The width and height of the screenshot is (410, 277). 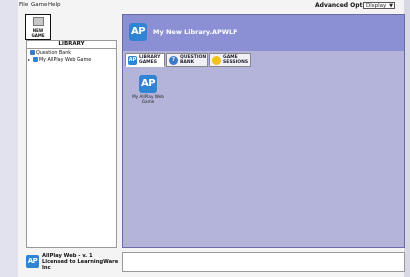 I want to click on new-game-button: NEW GAME, so click(x=38, y=27).